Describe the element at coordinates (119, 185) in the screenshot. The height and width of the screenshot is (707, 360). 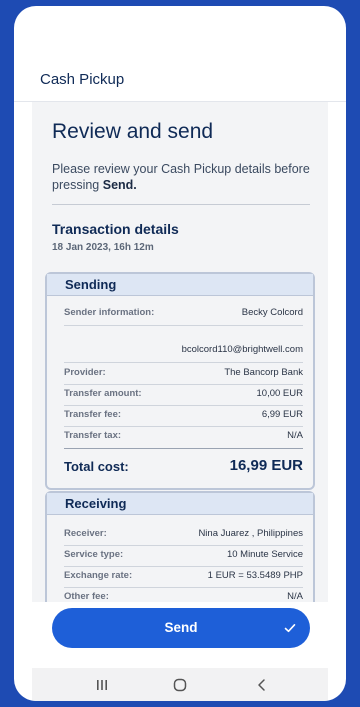
I see `instructions-send-word: Send.` at that location.